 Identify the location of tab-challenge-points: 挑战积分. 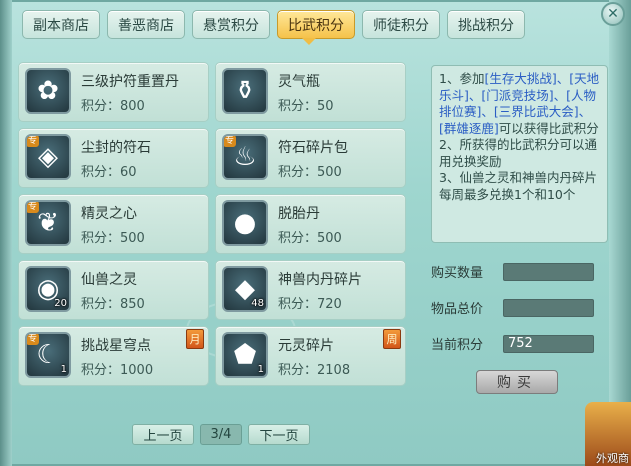
(486, 24).